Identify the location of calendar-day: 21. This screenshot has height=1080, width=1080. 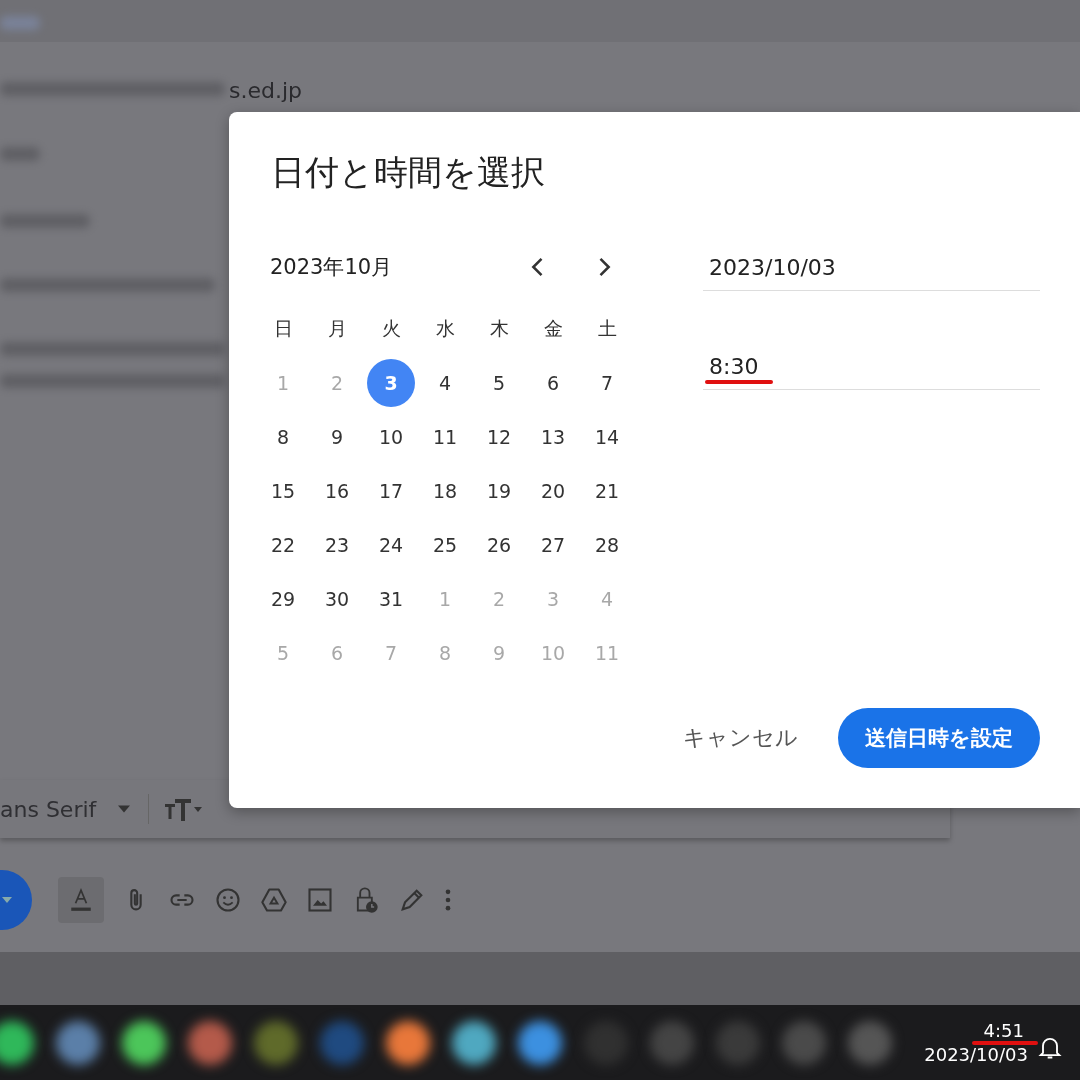
(607, 491).